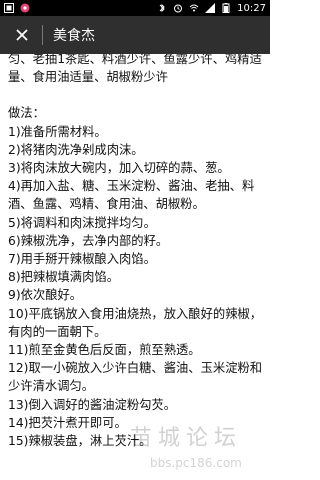 The image size is (320, 480). I want to click on signal-icon, so click(210, 8).